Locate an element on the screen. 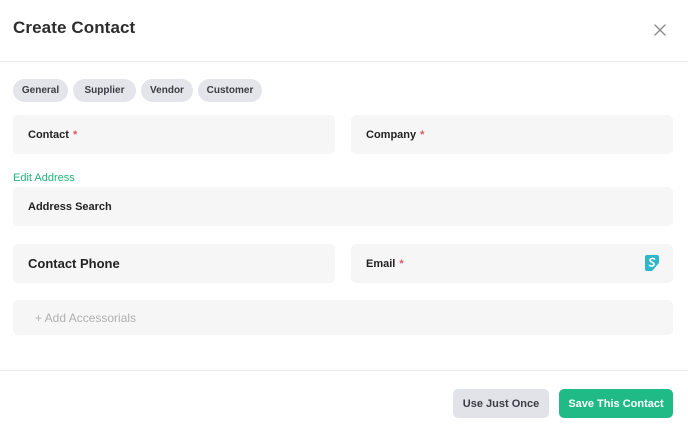  address-search-field: Address Search is located at coordinates (343, 206).